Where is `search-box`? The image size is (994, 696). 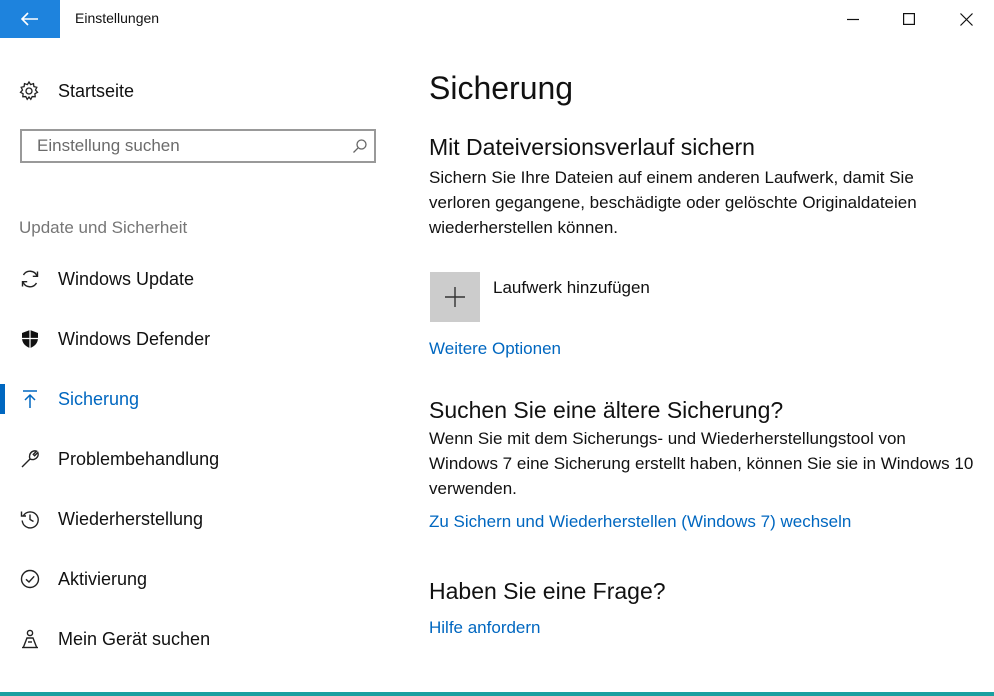 search-box is located at coordinates (198, 146).